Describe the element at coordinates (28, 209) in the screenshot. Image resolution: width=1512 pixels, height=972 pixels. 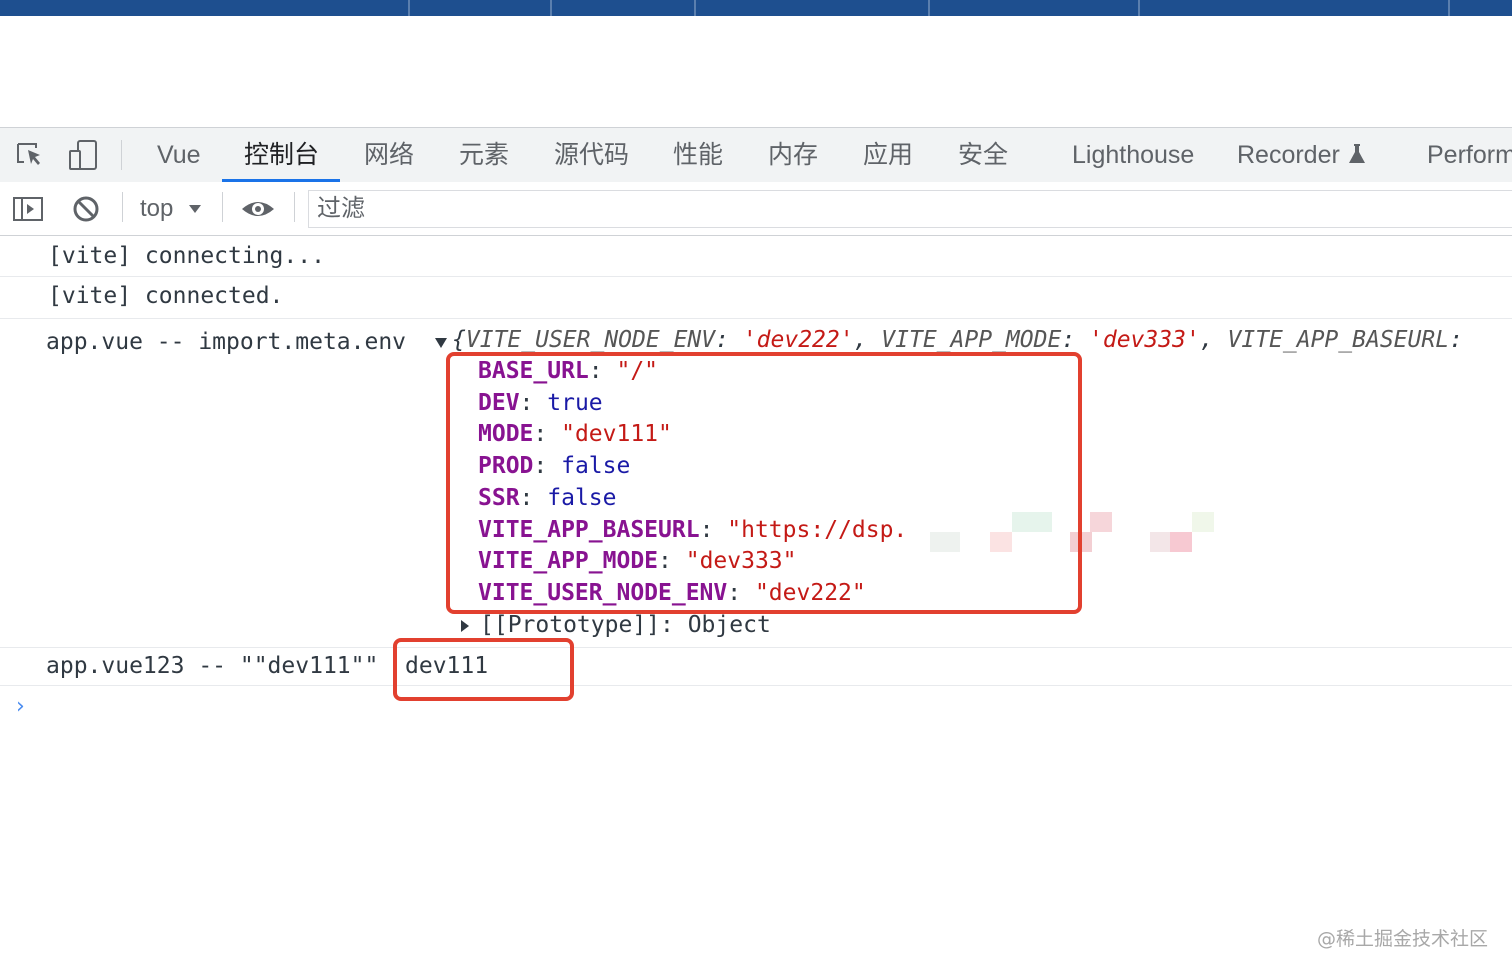
I see `sidebar-toggle-icon` at that location.